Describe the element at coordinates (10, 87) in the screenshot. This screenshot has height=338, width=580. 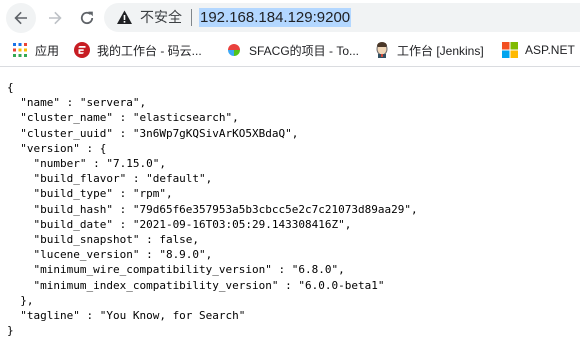
I see `json-line: {` at that location.